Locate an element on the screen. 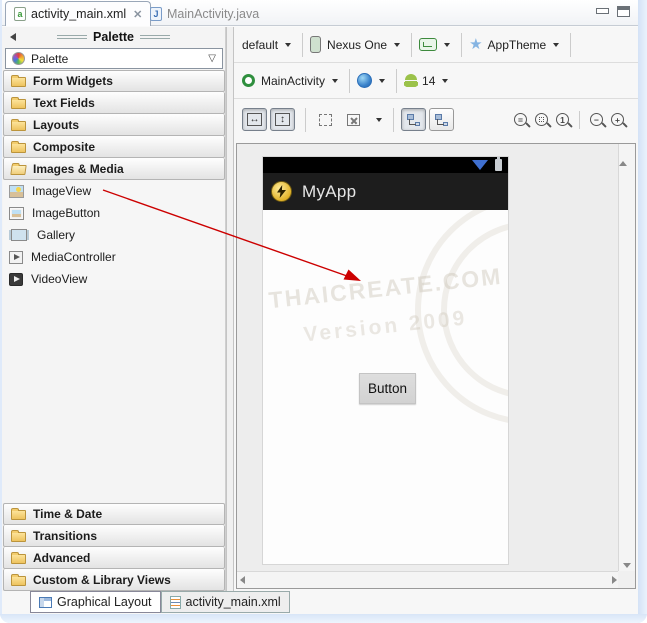 The width and height of the screenshot is (647, 623). outline-tree-icon is located at coordinates (413, 119).